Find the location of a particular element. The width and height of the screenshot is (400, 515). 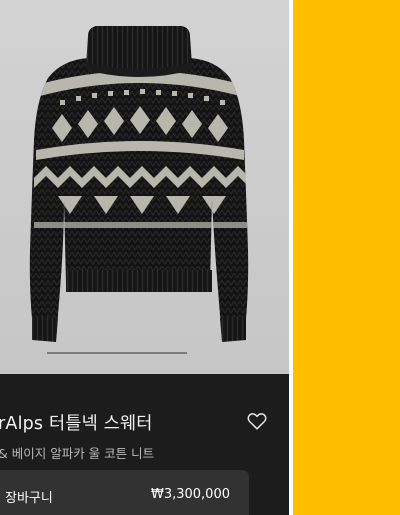

product-title: rAlps 터틀넥 스웨터 is located at coordinates (76, 424).